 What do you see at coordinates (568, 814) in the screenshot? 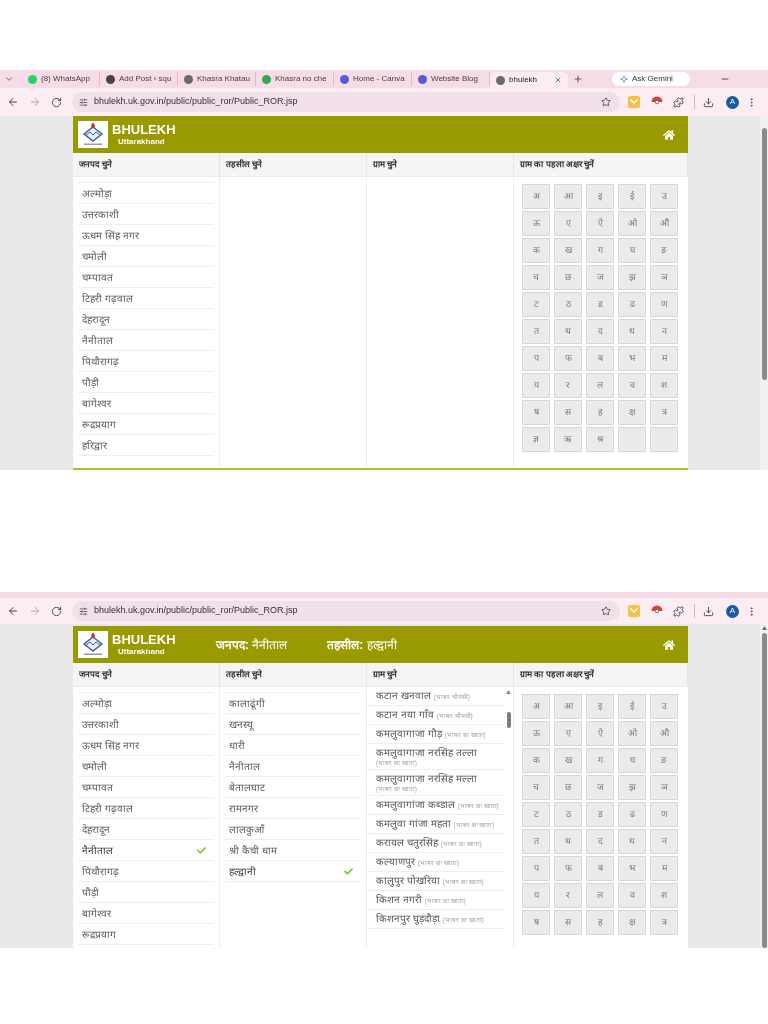
I see `letter-button: ठ` at bounding box center [568, 814].